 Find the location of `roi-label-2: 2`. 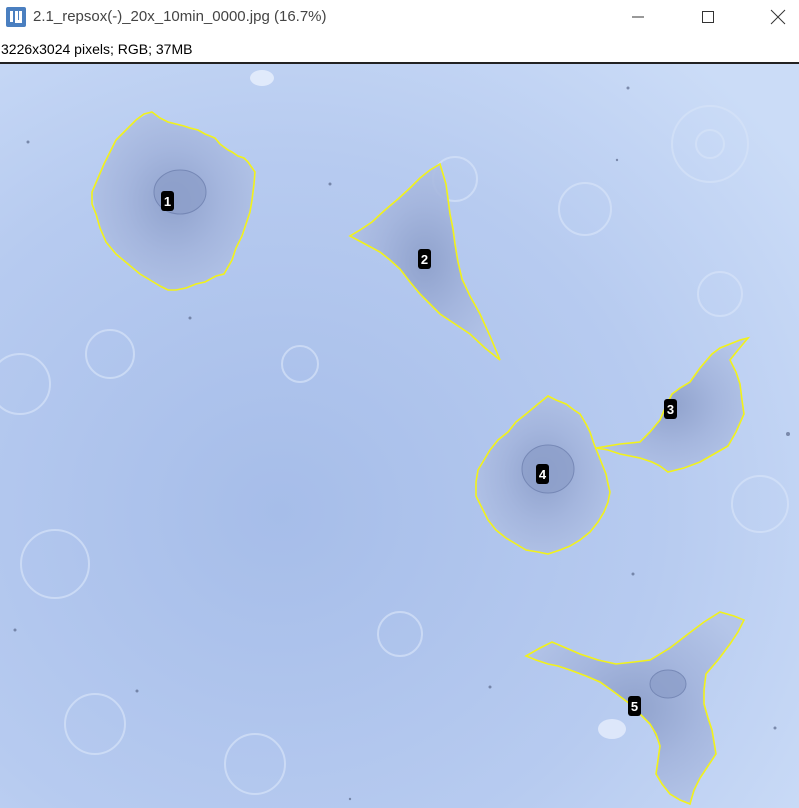

roi-label-2: 2 is located at coordinates (424, 259).